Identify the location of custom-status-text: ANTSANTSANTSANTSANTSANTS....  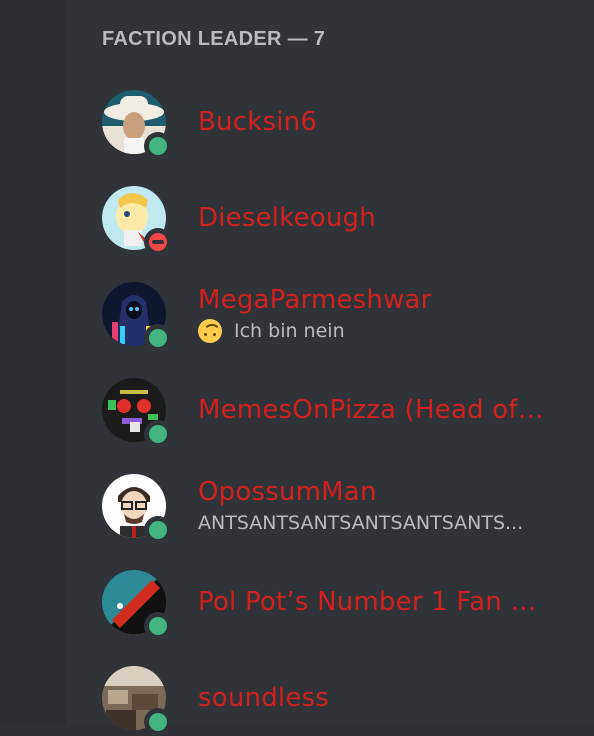
(361, 523).